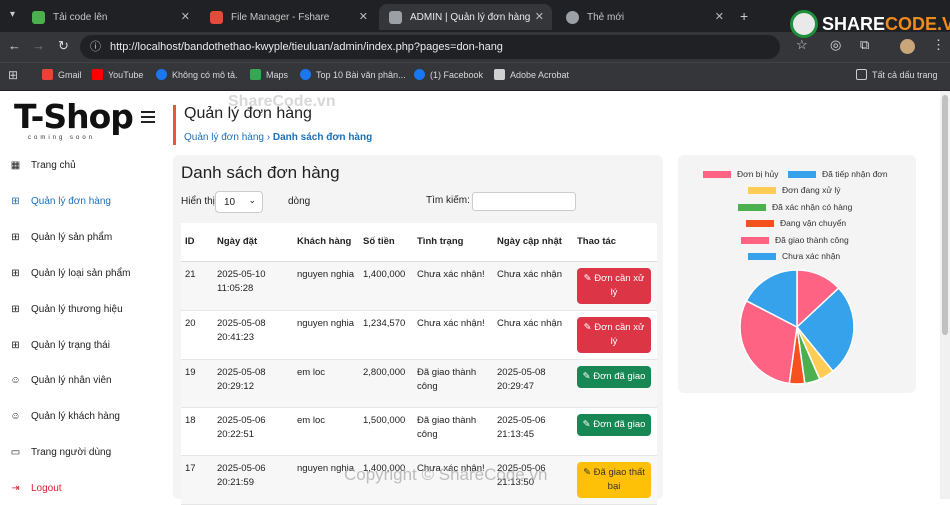 This screenshot has height=505, width=950. I want to click on bookmark-item: (1) Facebook, so click(448, 74).